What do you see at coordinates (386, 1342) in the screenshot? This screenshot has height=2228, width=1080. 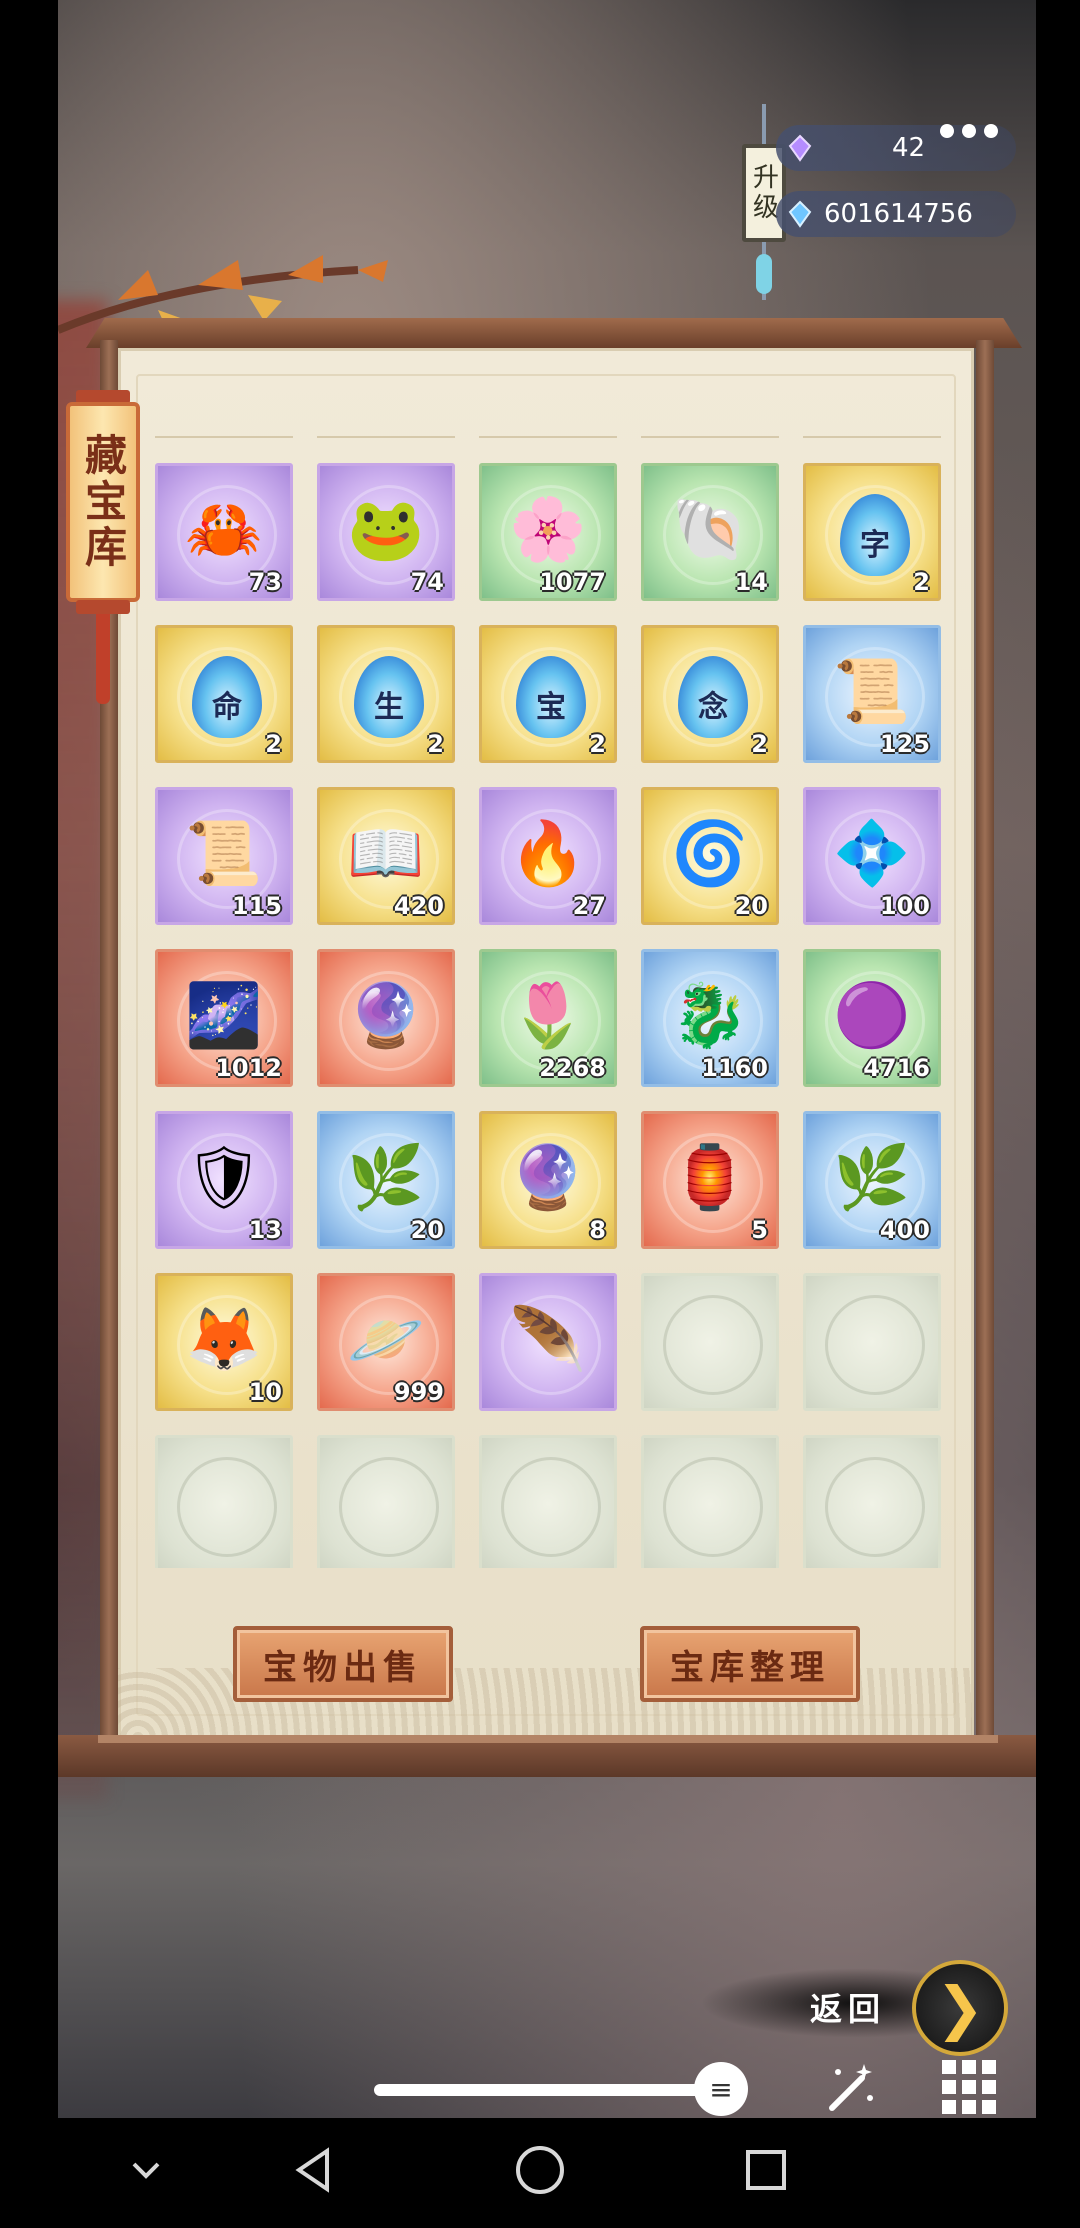 I see `inventory-slot: 🪐 999` at bounding box center [386, 1342].